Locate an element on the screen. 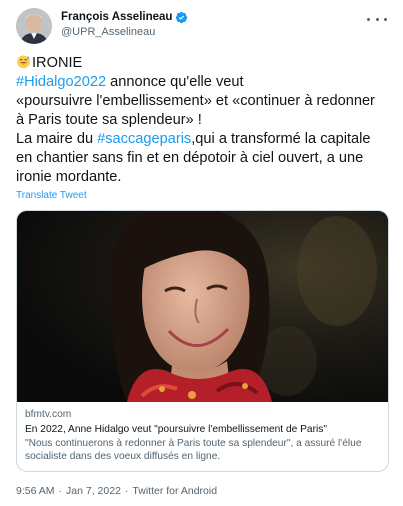 This screenshot has height=506, width=403. card-domain: bfmtv.com is located at coordinates (48, 414).